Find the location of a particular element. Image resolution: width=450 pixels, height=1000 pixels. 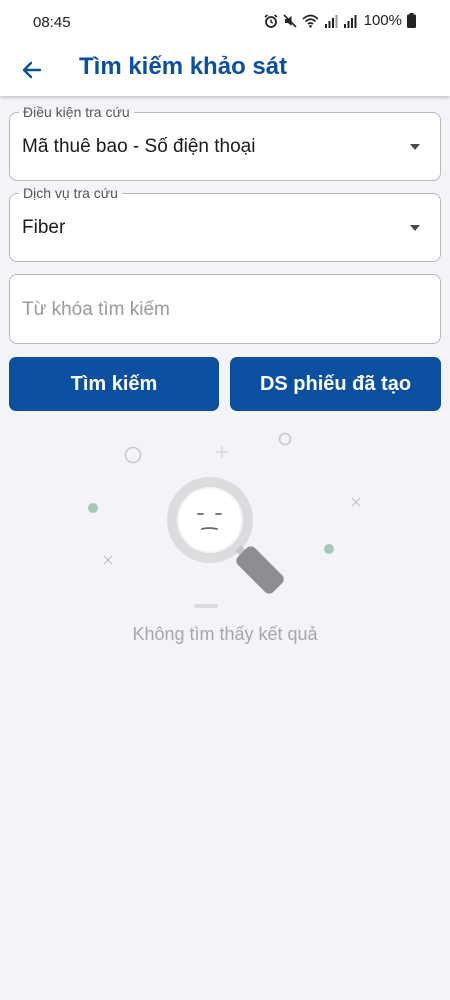

service-value: Fiber is located at coordinates (44, 227).